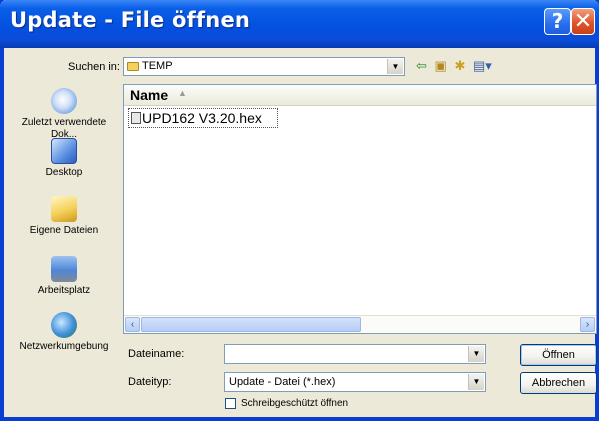 This screenshot has height=421, width=599. I want to click on scroll-right-icon: ›, so click(587, 324).